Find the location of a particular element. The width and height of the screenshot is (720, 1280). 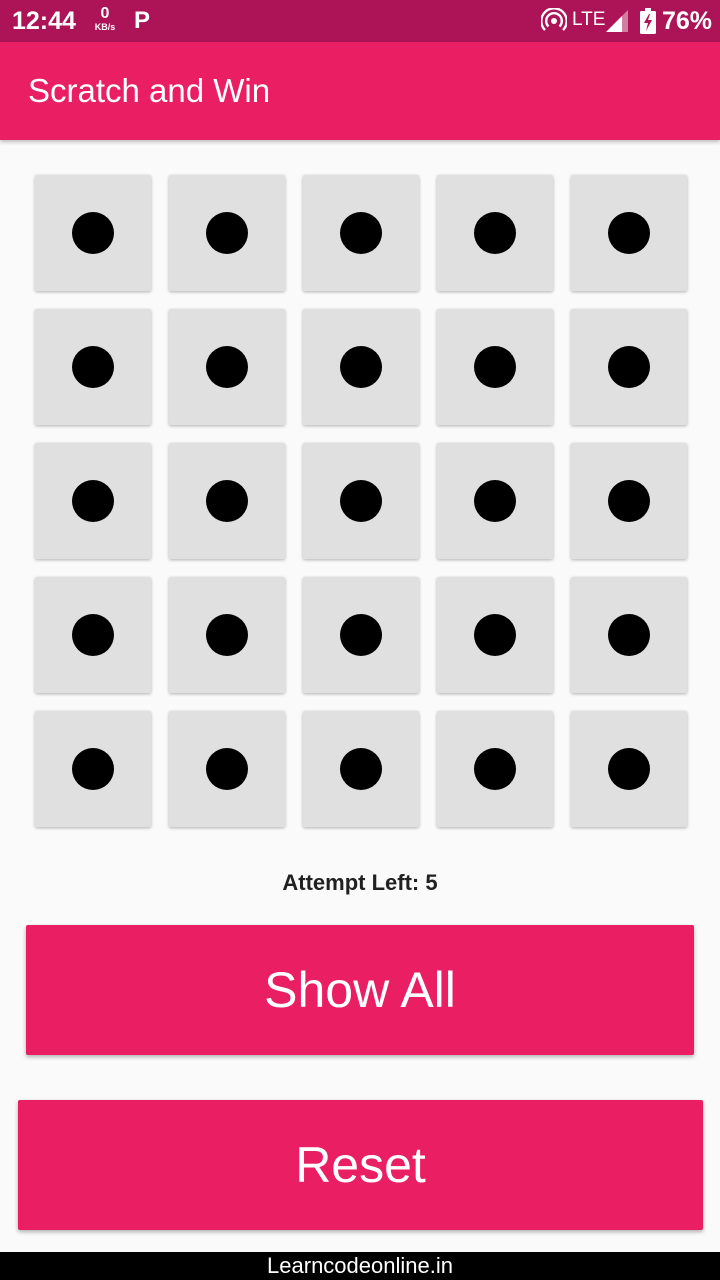

notification-app-icon: P is located at coordinates (142, 20).